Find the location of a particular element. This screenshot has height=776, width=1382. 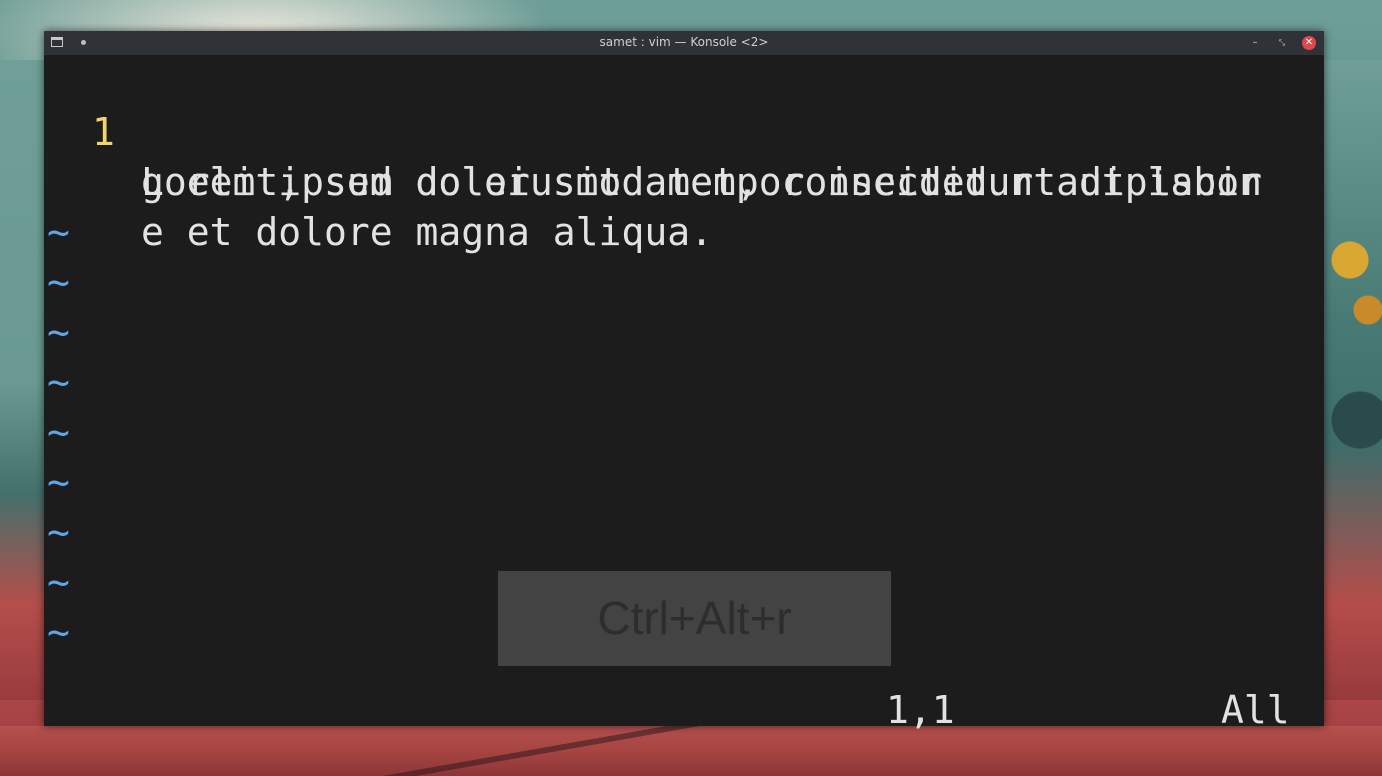

cursor-position: 1,1 is located at coordinates (920, 710).